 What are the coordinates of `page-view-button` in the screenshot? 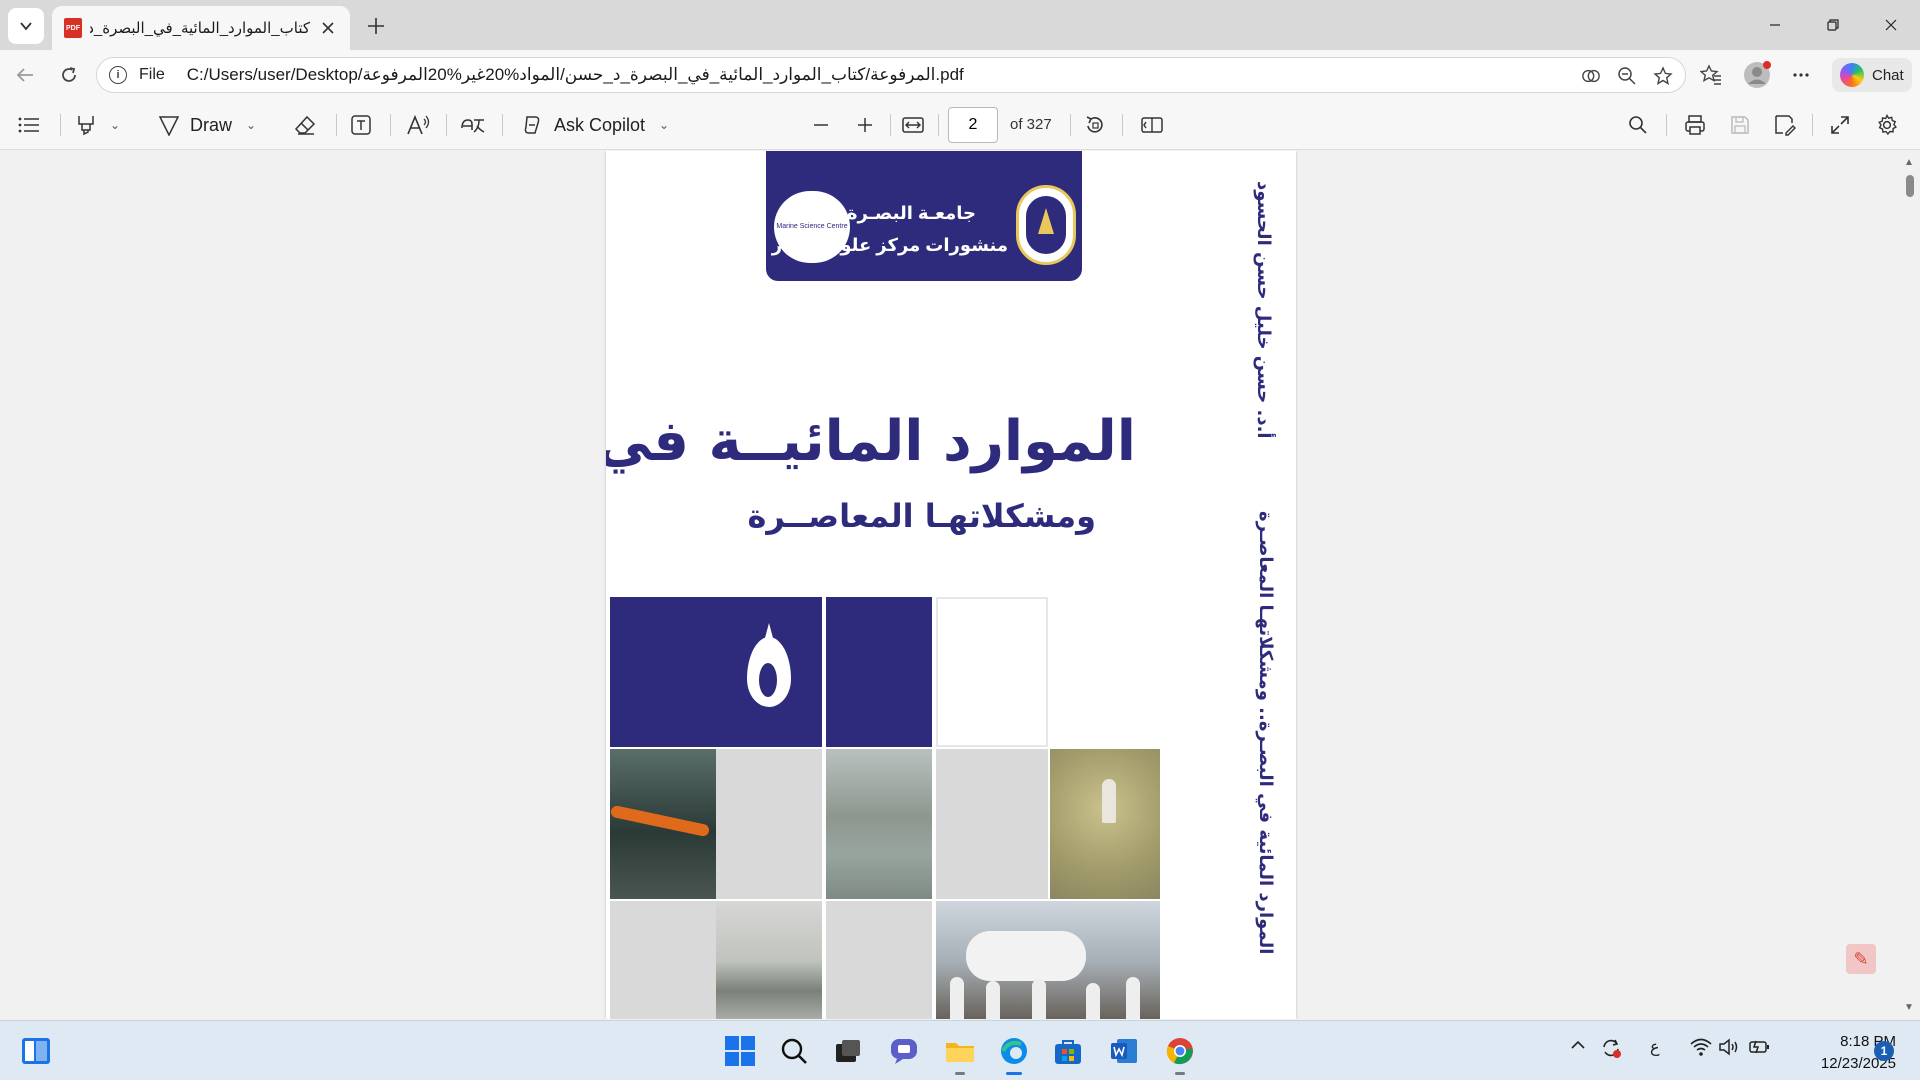 It's located at (1152, 125).